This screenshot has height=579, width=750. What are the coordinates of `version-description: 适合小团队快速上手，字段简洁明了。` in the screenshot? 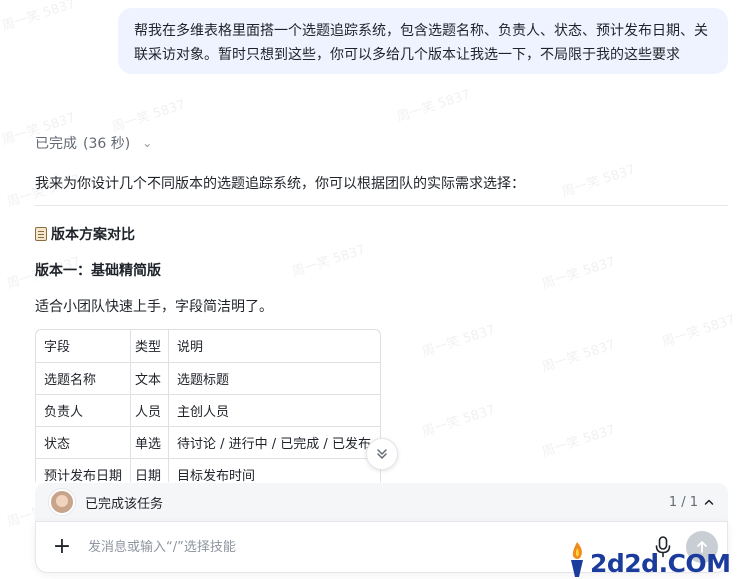 It's located at (154, 307).